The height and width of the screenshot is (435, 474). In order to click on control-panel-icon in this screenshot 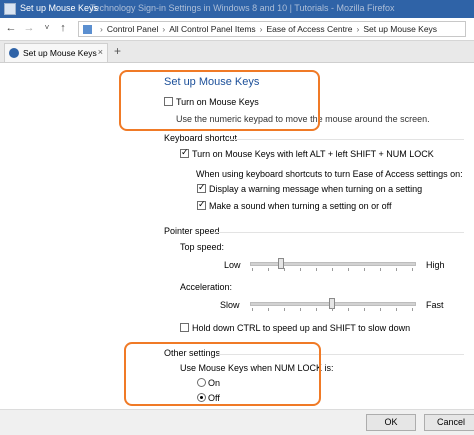, I will do `click(87, 29)`.